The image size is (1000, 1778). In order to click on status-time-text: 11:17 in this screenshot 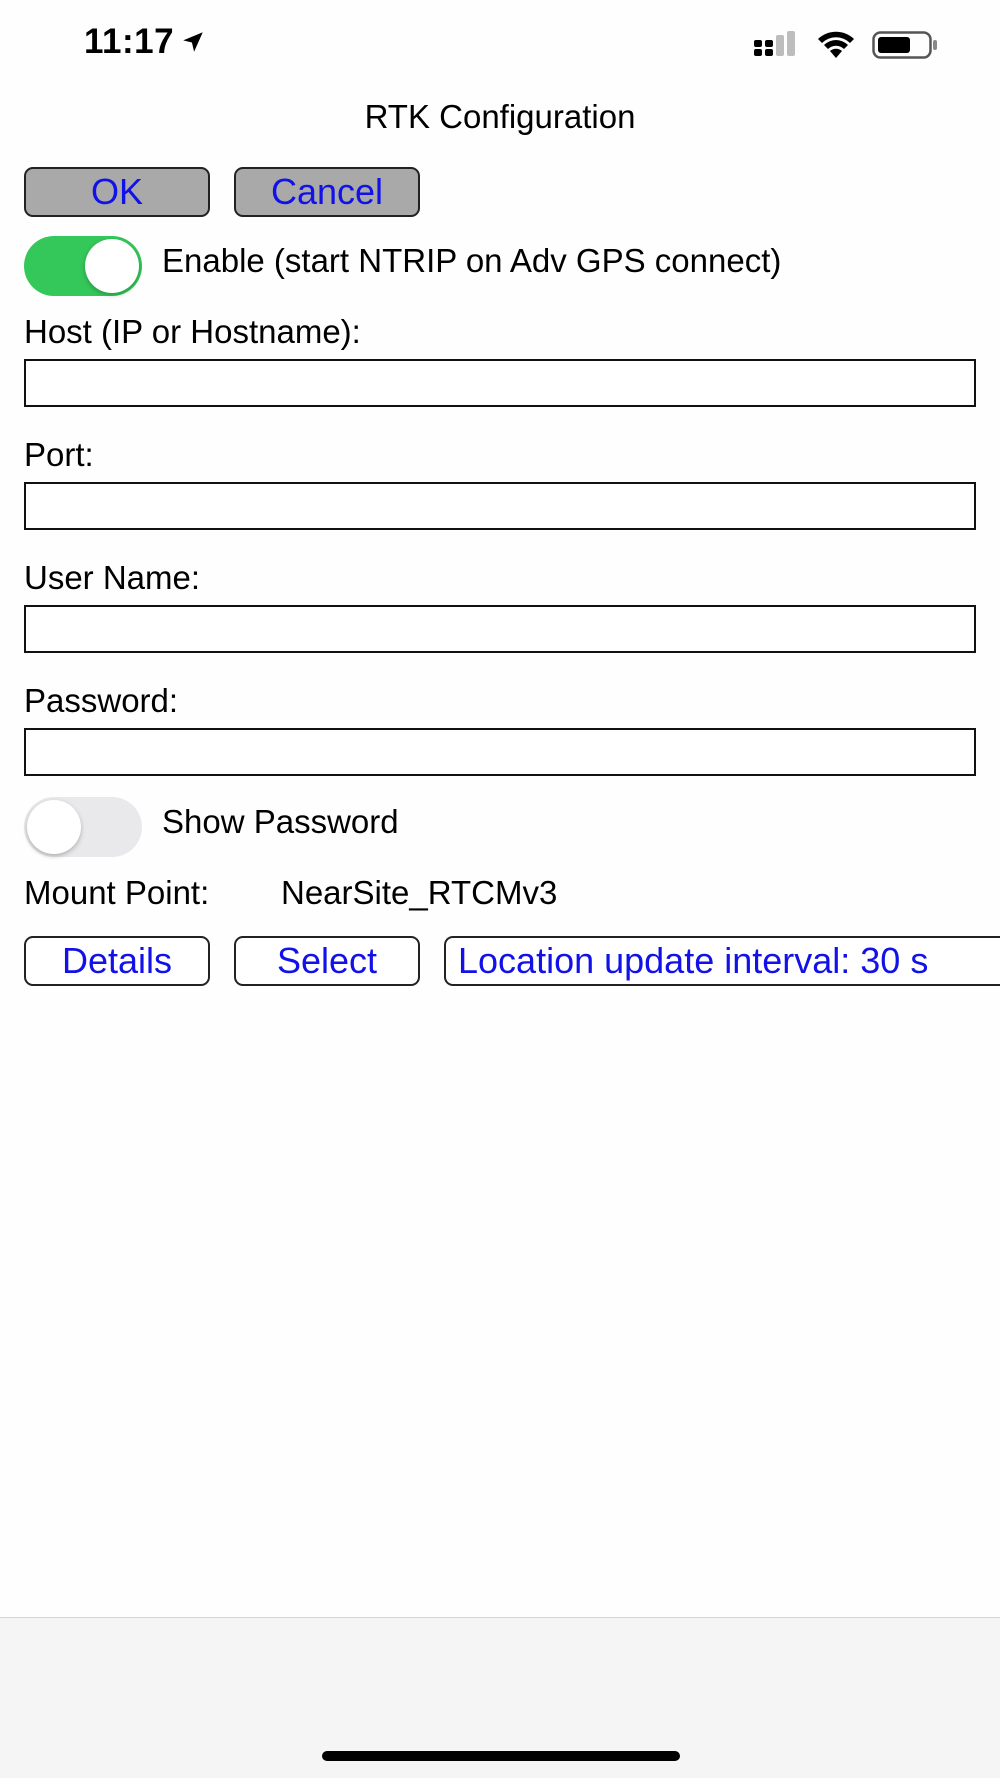, I will do `click(129, 41)`.